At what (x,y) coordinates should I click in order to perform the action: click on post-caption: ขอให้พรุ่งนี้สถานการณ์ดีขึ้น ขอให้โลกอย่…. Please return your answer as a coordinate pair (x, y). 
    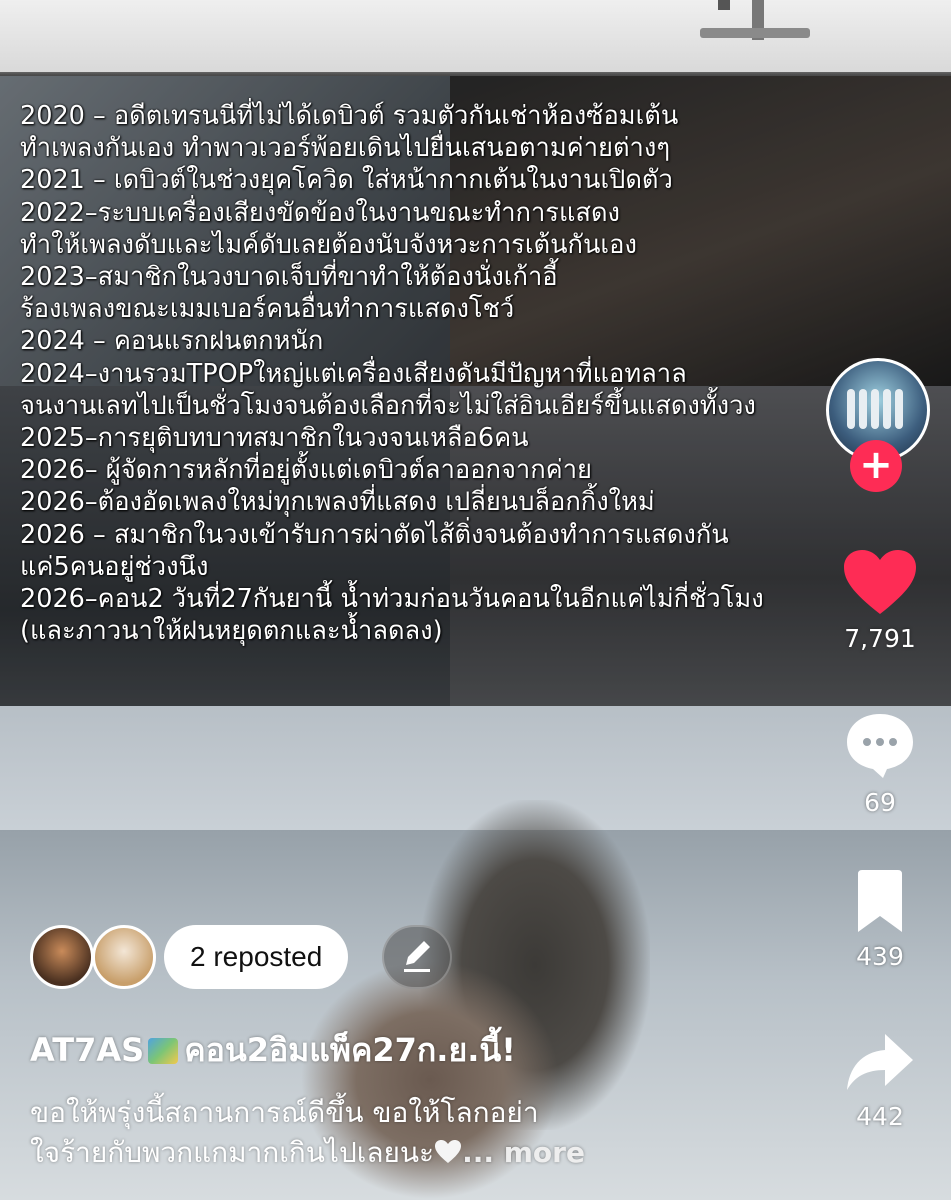
    Looking at the image, I should click on (390, 1133).